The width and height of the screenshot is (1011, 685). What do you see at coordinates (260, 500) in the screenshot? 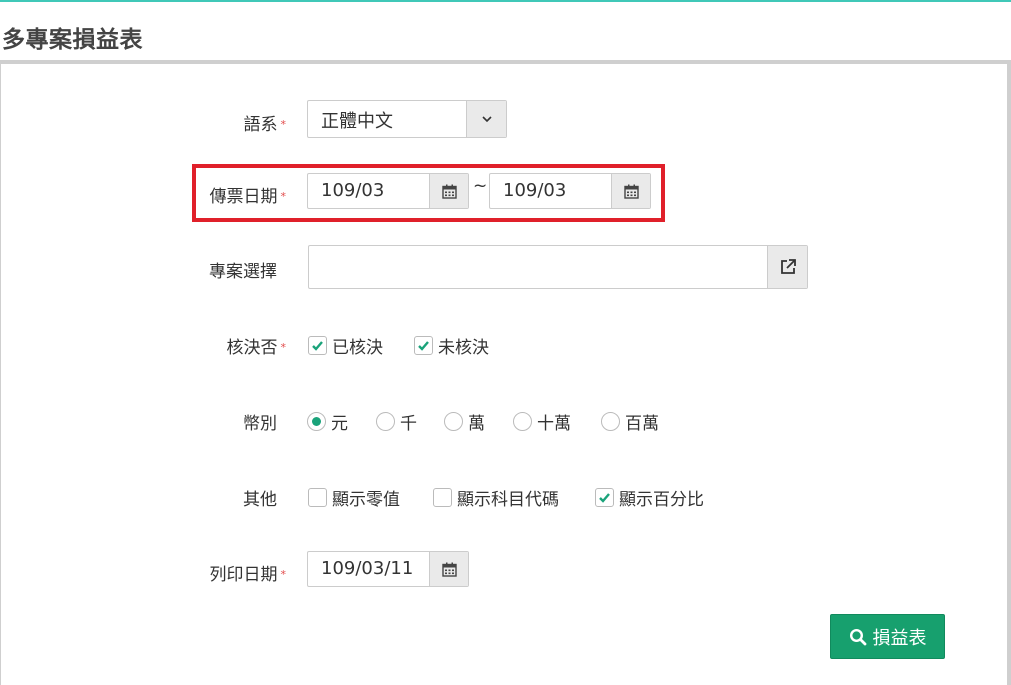
I see `other-label: 其他` at bounding box center [260, 500].